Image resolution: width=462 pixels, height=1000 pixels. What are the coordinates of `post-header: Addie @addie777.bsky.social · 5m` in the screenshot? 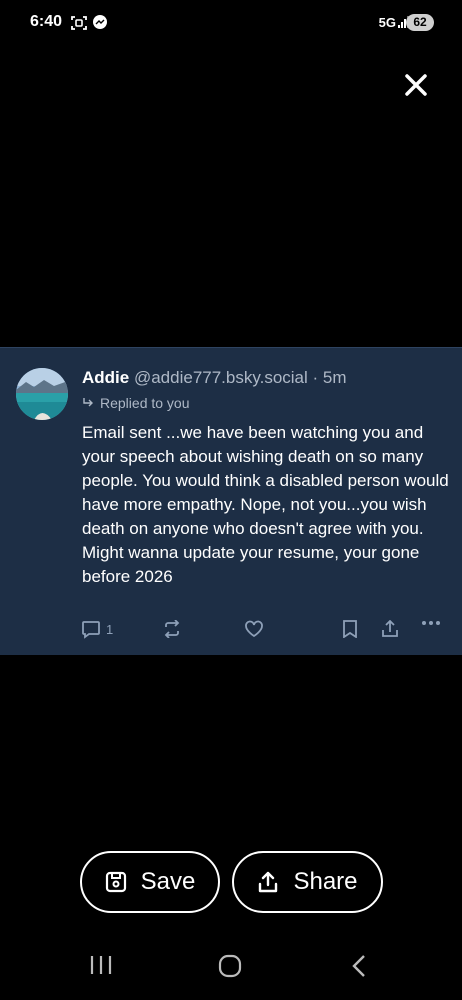 It's located at (214, 378).